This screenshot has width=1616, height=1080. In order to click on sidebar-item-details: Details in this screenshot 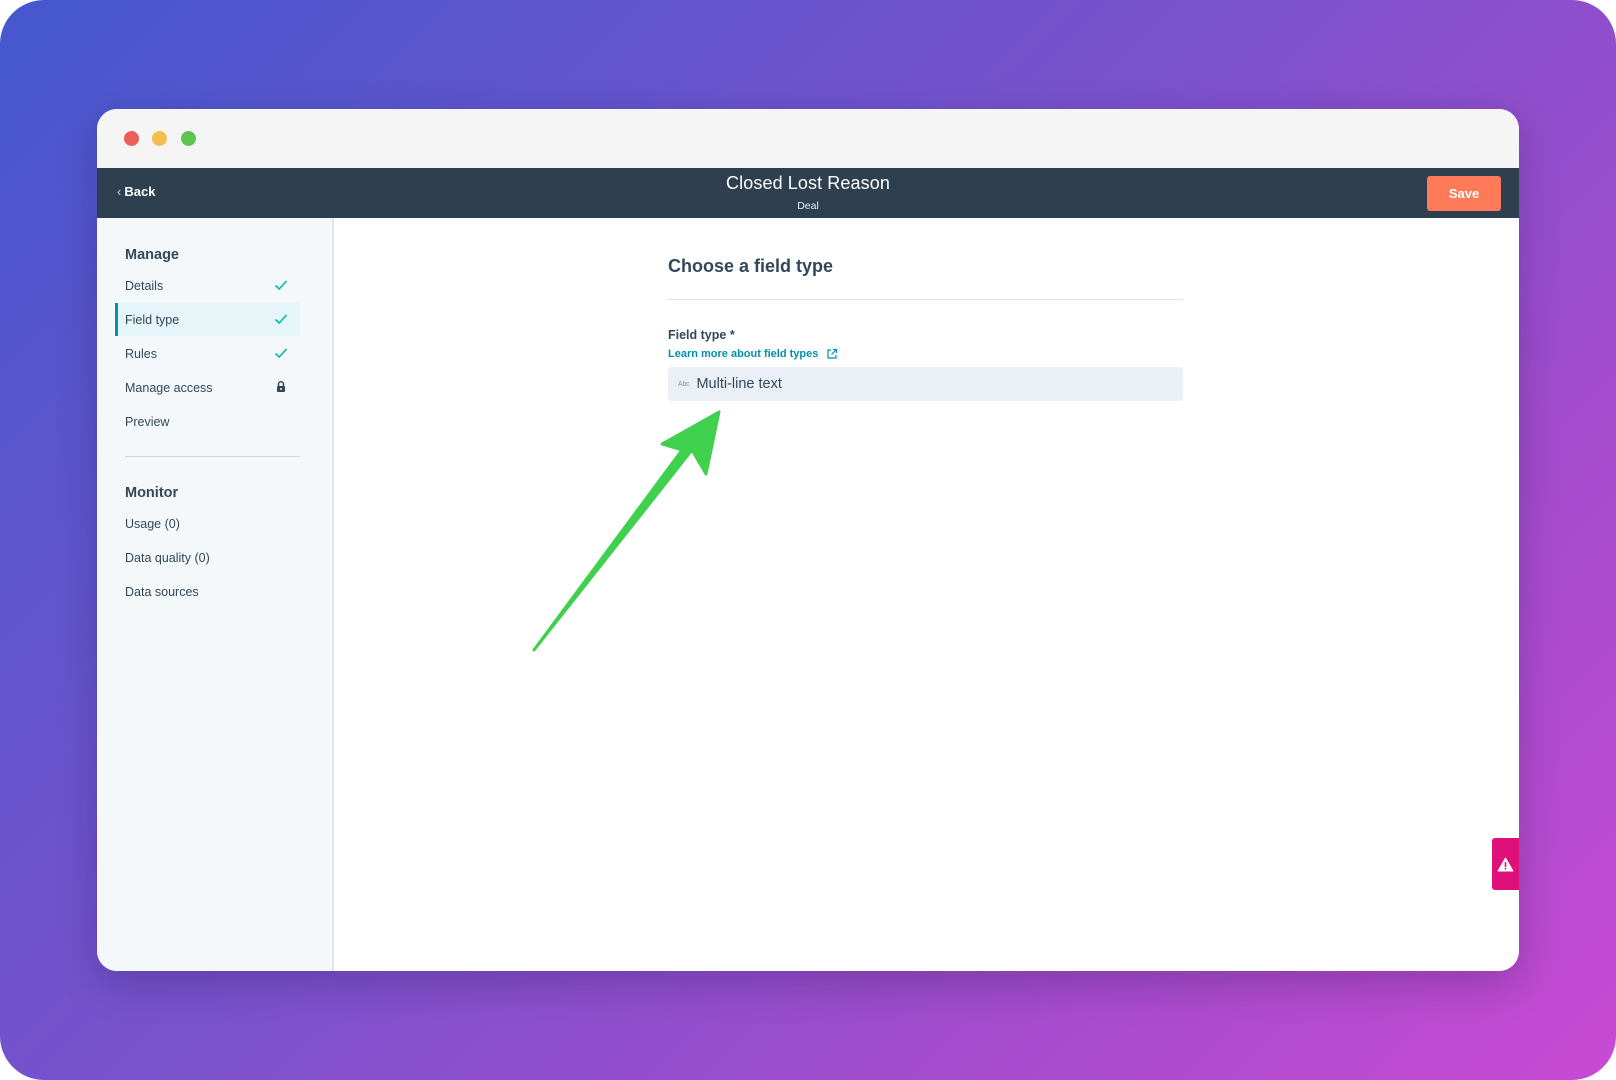, I will do `click(207, 285)`.